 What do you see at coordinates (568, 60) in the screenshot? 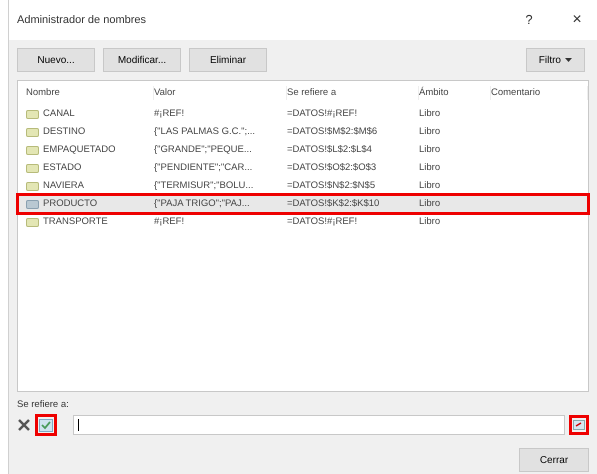
I see `caret-icon` at bounding box center [568, 60].